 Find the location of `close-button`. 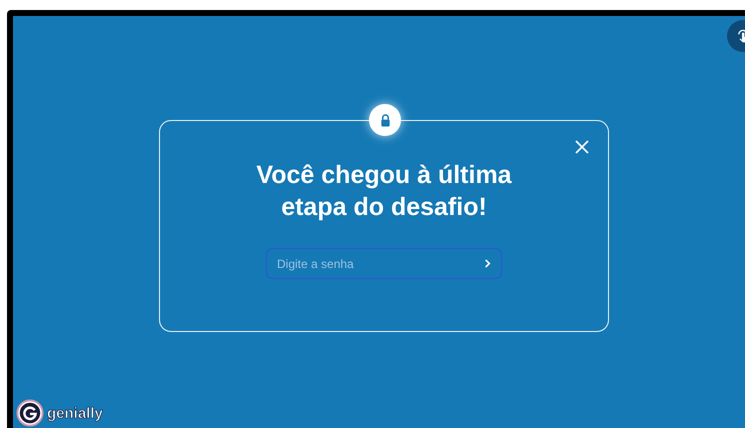

close-button is located at coordinates (582, 147).